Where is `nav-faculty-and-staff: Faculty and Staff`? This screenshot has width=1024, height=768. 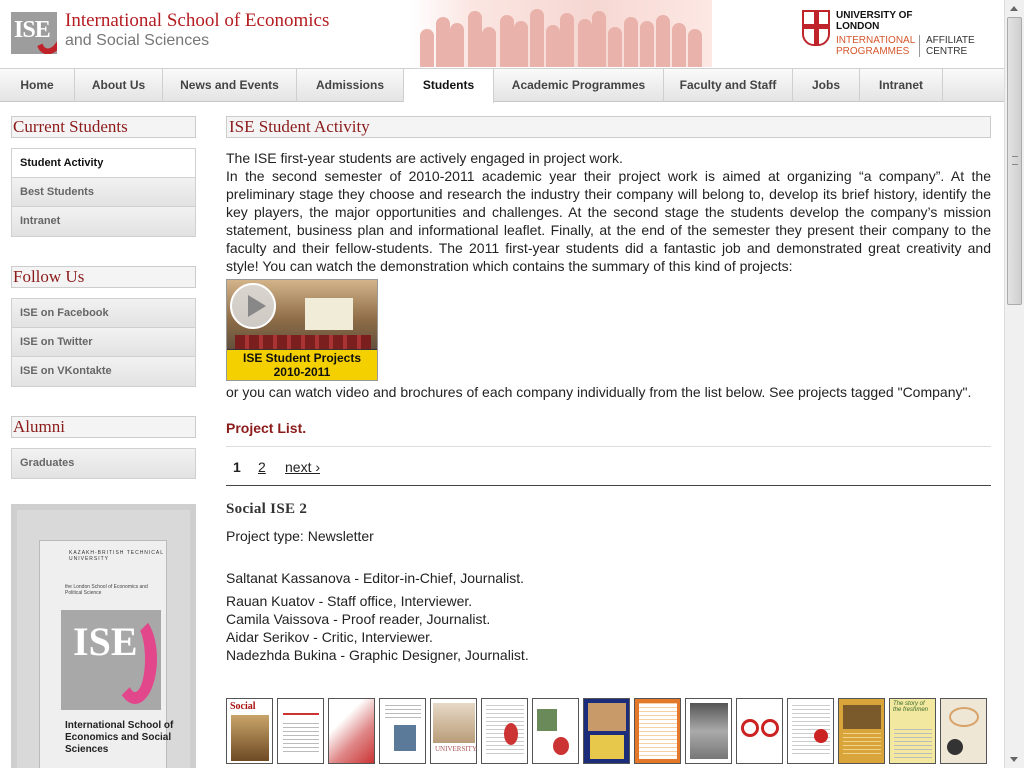 nav-faculty-and-staff: Faculty and Staff is located at coordinates (728, 85).